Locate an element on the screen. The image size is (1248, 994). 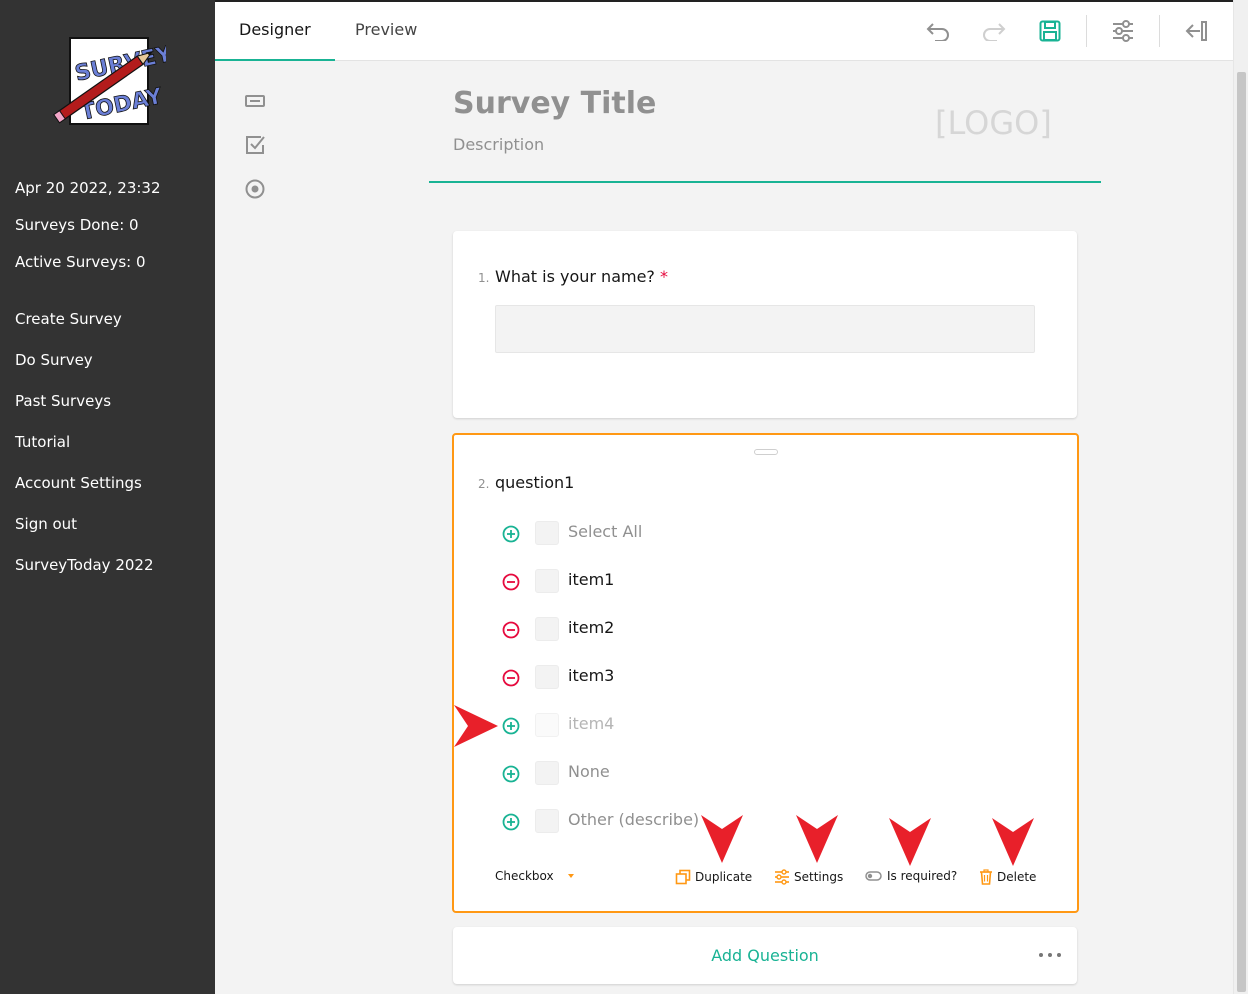
choice-item3: item3 is located at coordinates (612, 678).